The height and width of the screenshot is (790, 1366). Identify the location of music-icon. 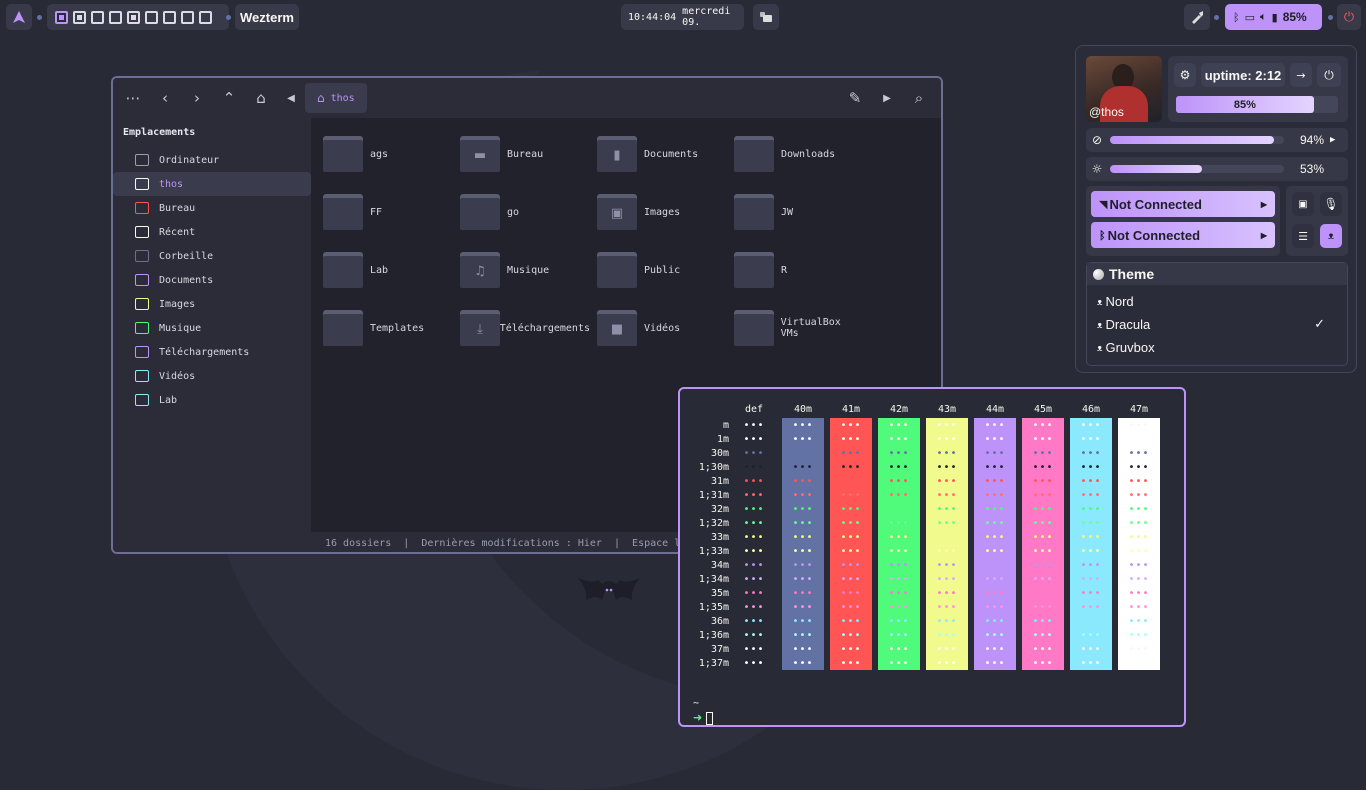
(142, 328).